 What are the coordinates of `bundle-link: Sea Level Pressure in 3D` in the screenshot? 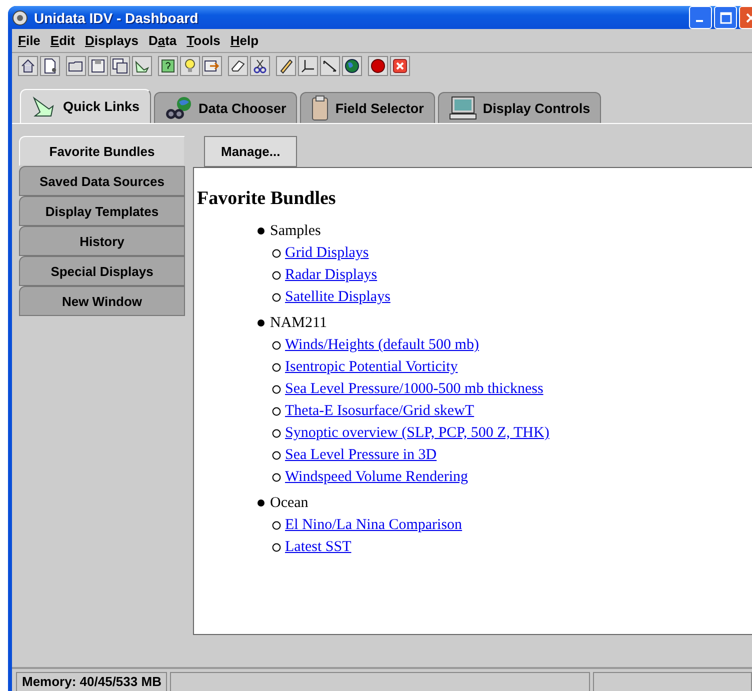 It's located at (361, 455).